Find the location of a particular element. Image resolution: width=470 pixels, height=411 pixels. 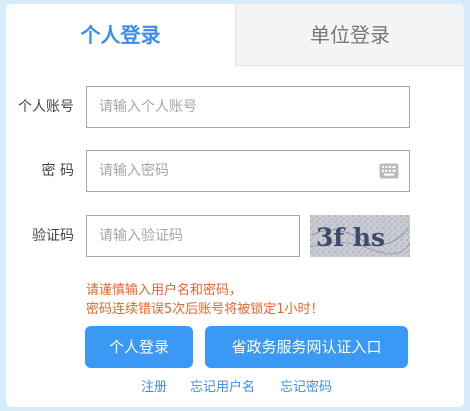

password-label: 密 码 is located at coordinates (57, 171).